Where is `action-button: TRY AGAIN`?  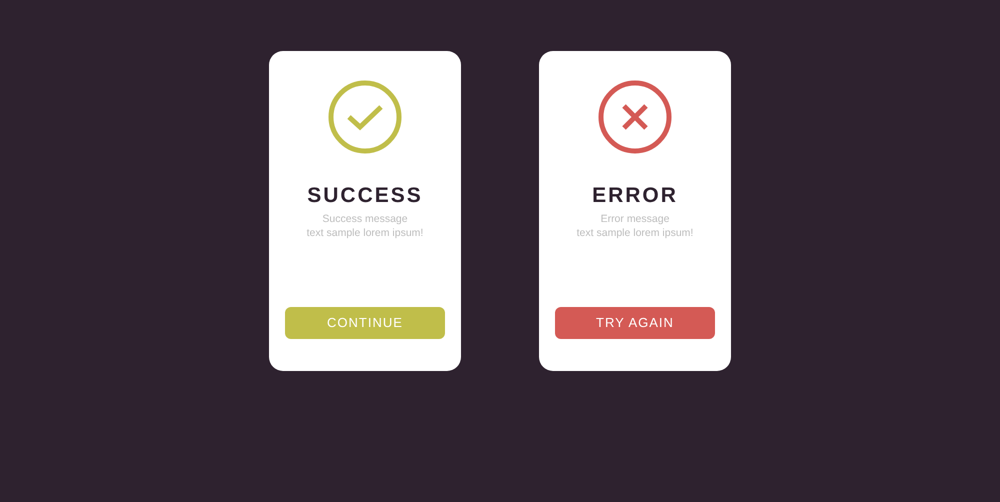
action-button: TRY AGAIN is located at coordinates (635, 323).